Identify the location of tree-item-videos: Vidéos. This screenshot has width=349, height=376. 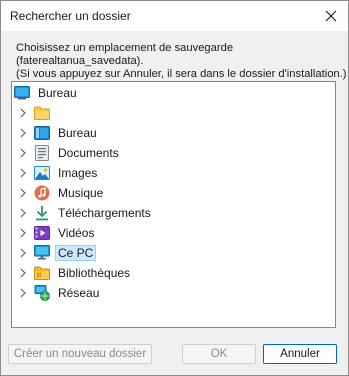
(57, 232).